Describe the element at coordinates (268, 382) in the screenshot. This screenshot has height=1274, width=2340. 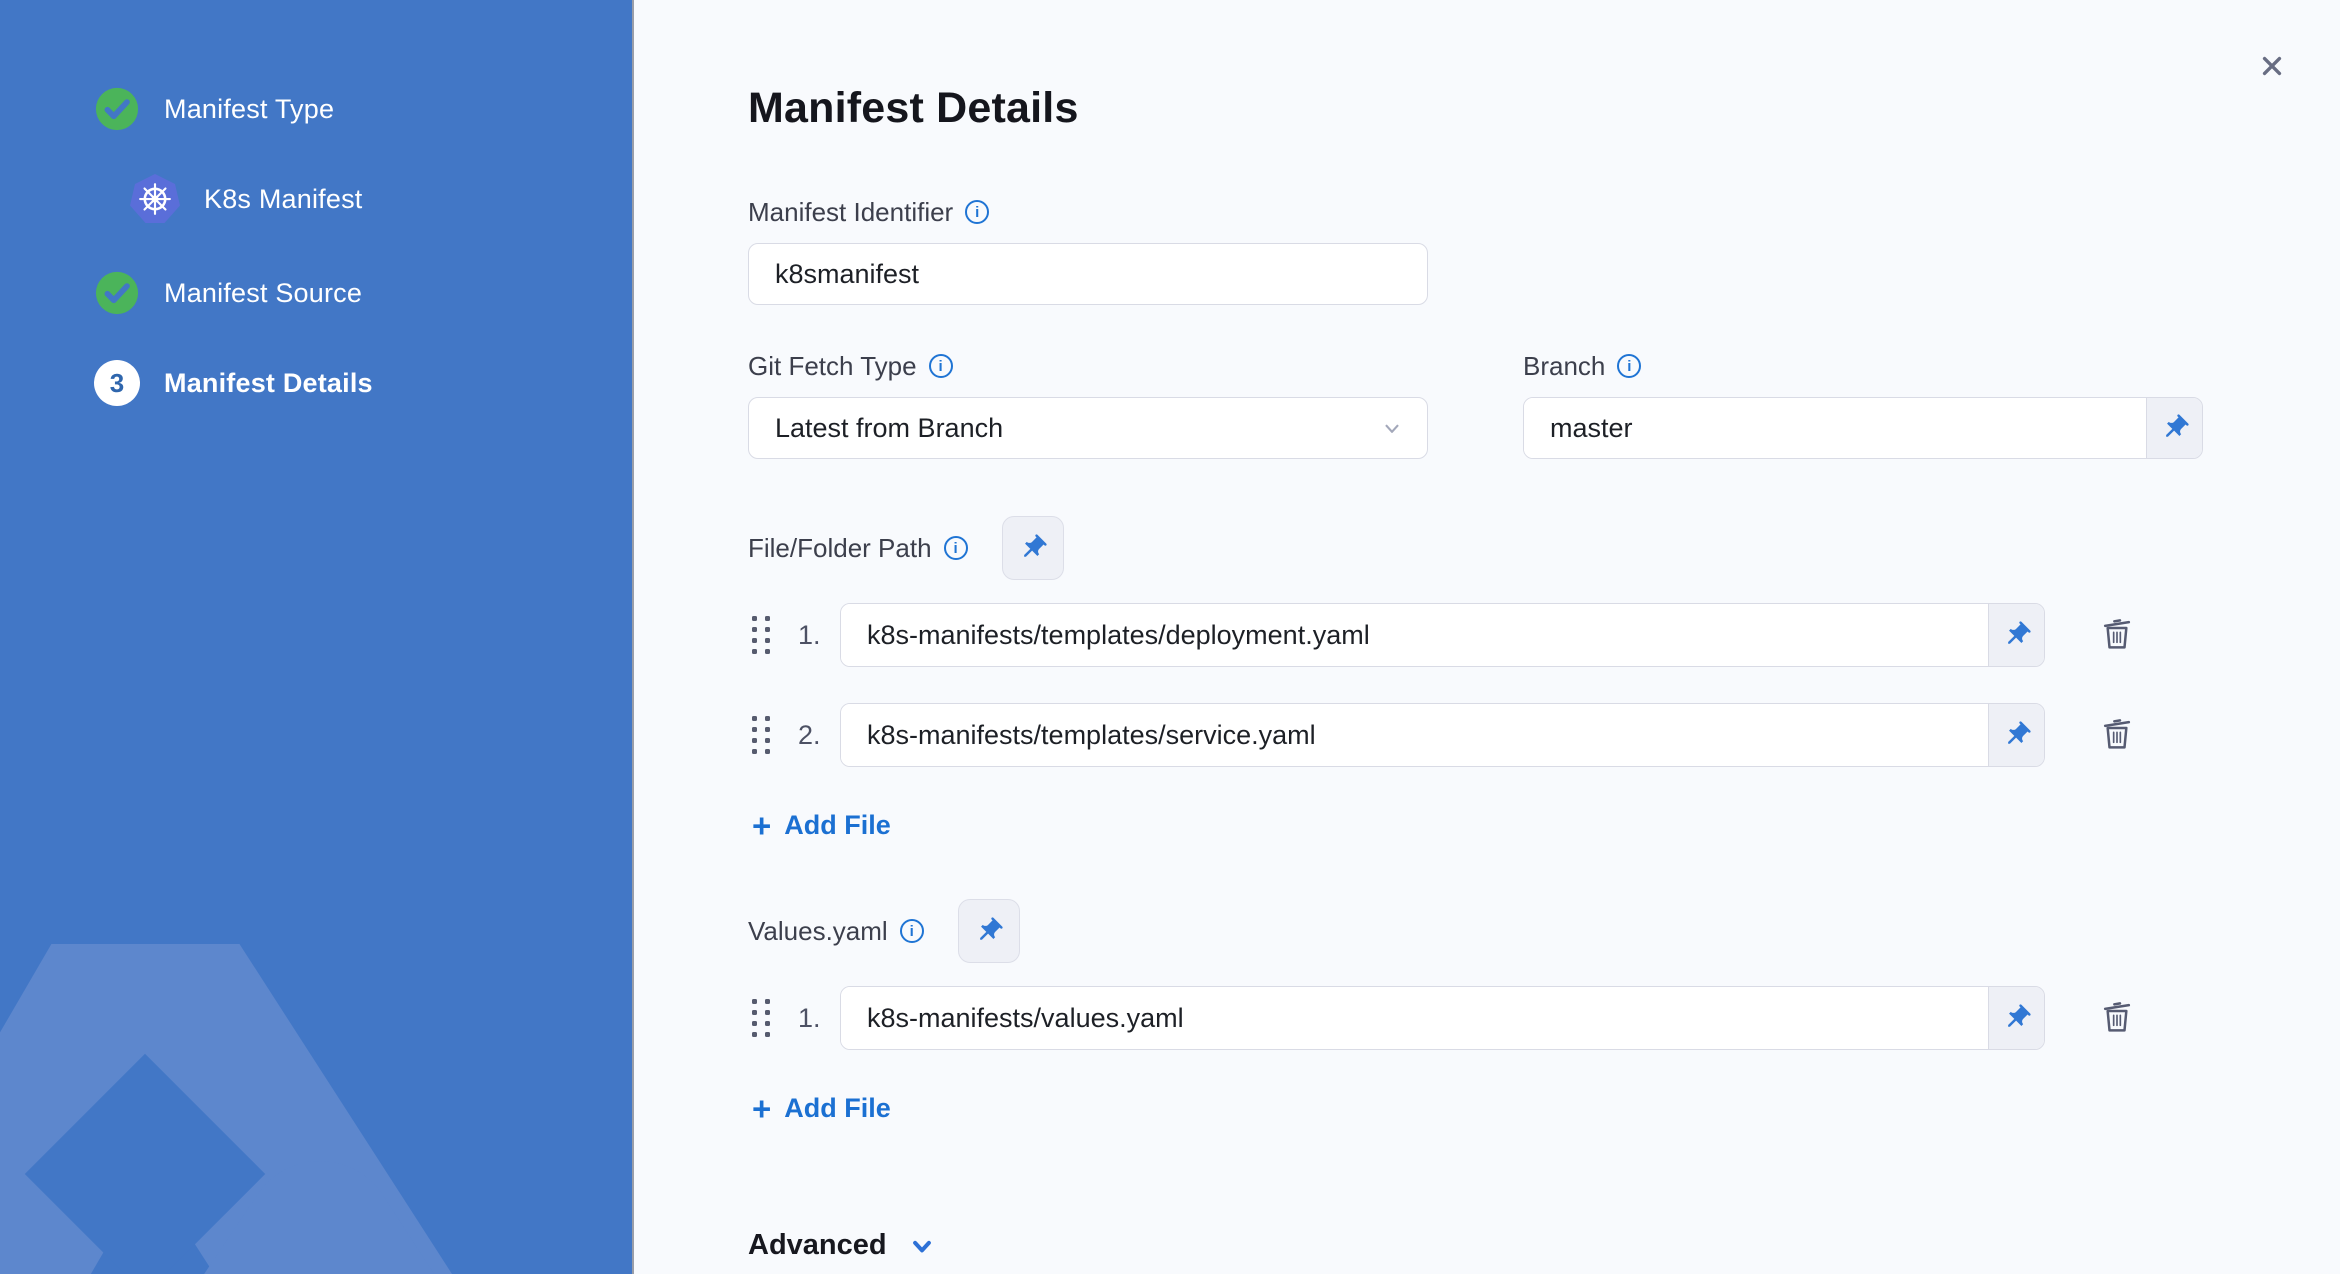
I see `step-label: Manifest Details` at that location.